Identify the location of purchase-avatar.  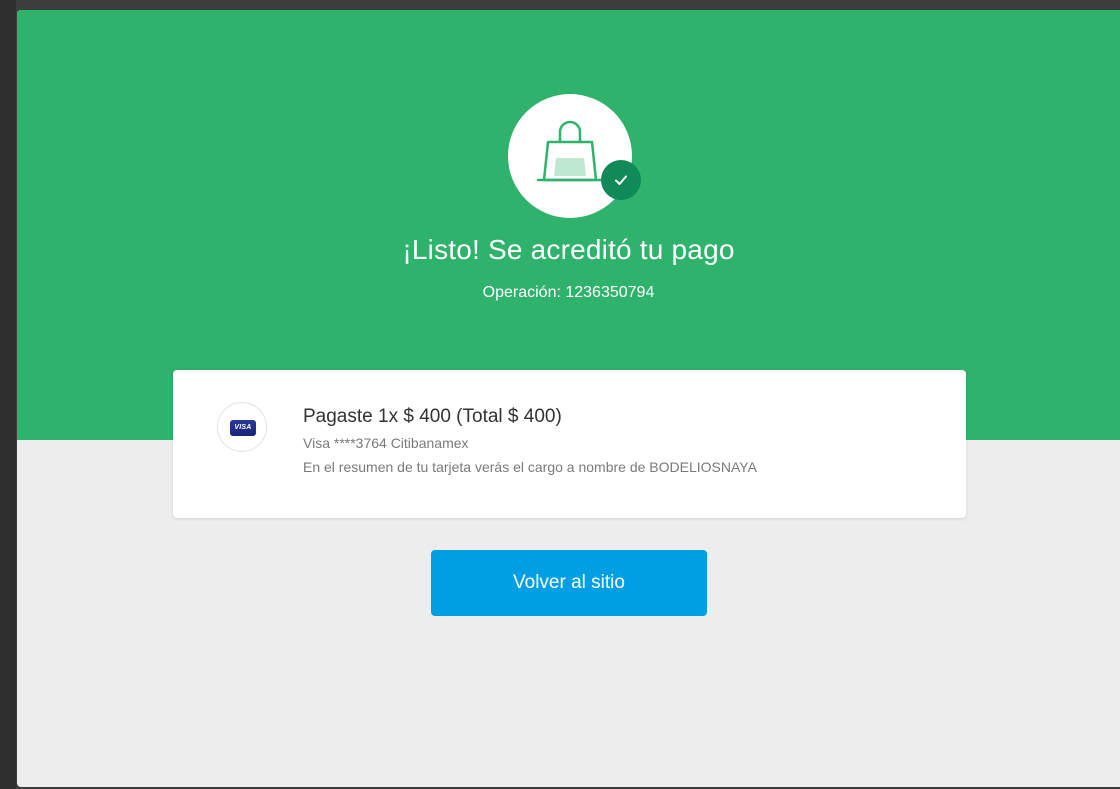
(570, 156).